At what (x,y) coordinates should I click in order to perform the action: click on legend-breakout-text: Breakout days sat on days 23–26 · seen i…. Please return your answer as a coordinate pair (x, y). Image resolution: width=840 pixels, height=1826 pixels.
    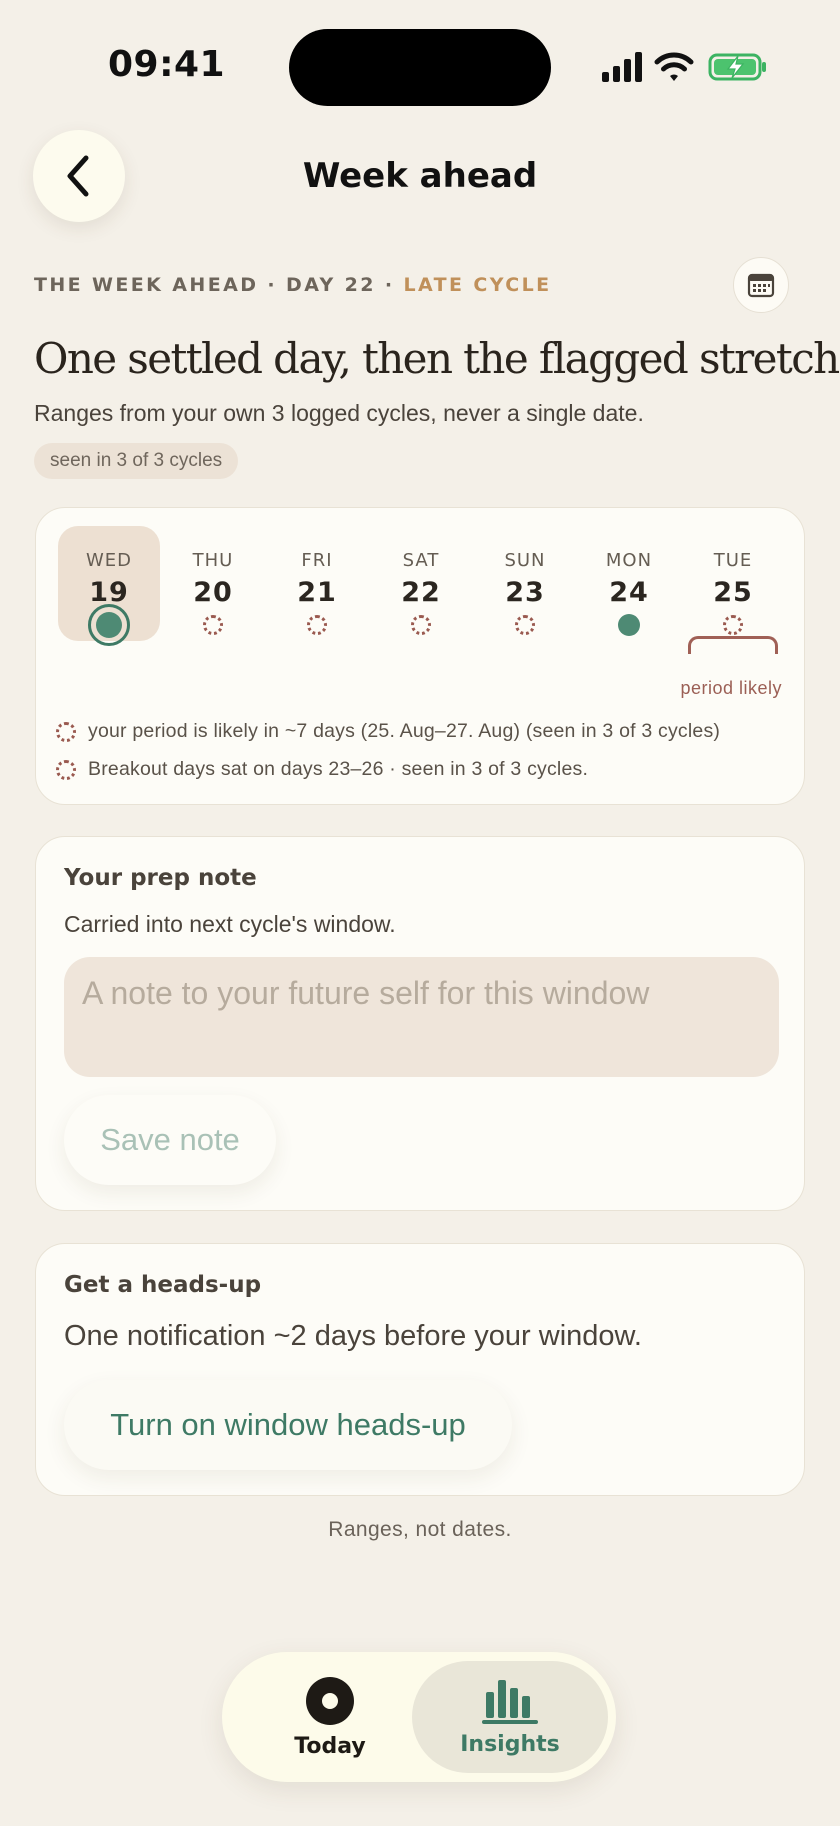
    Looking at the image, I should click on (338, 769).